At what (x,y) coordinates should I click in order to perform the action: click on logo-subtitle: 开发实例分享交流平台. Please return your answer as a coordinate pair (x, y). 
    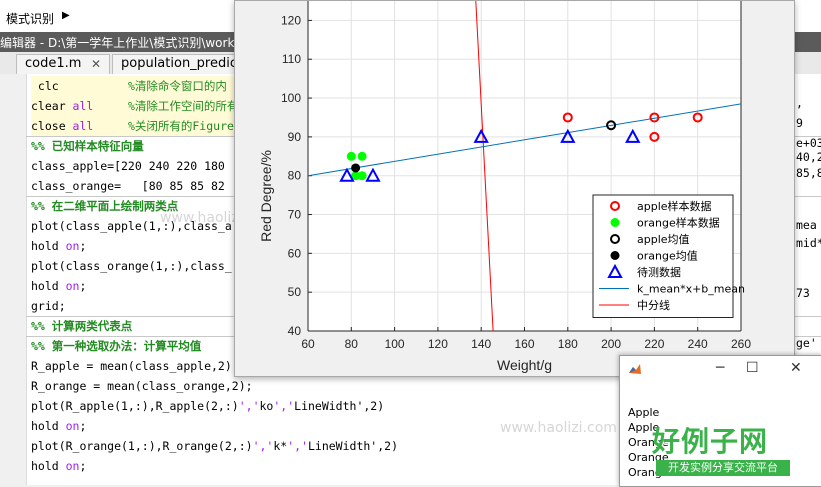
    Looking at the image, I should click on (723, 468).